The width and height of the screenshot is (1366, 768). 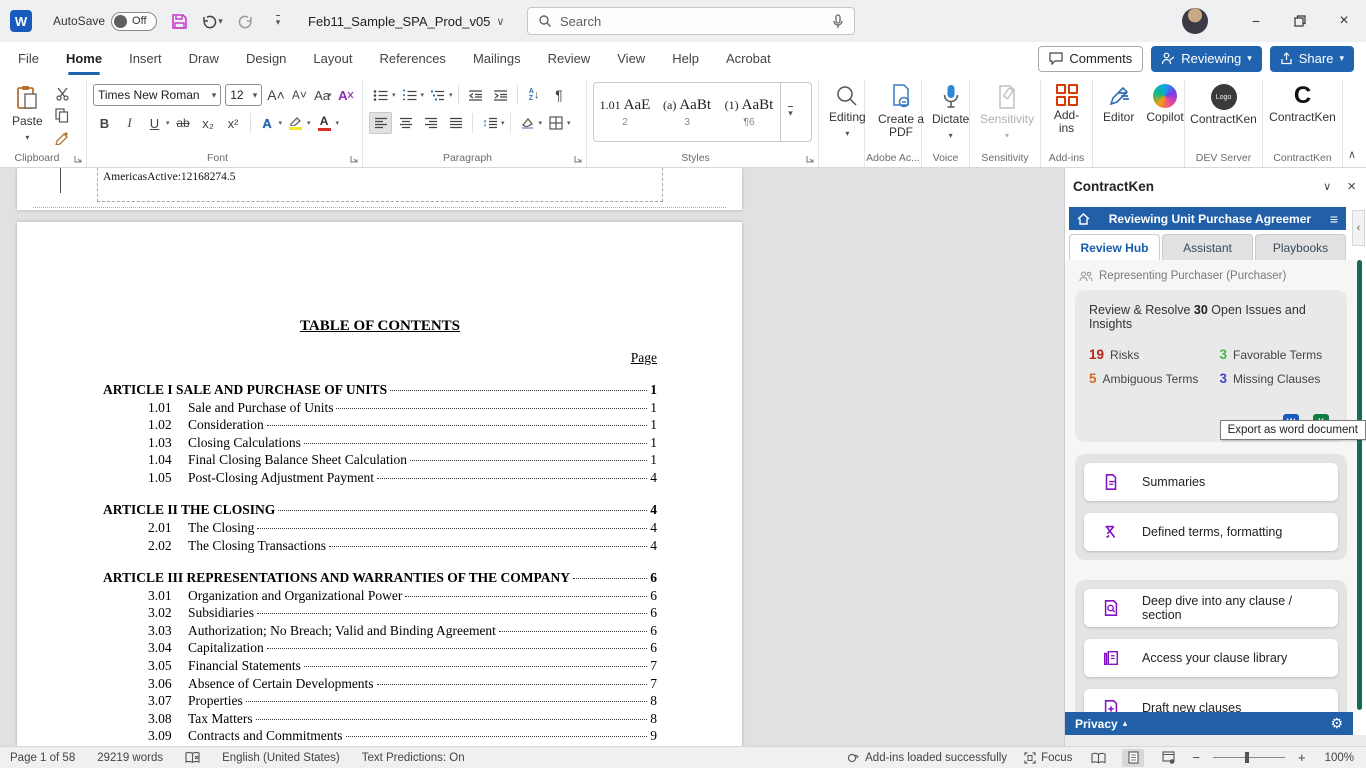 What do you see at coordinates (1211, 482) in the screenshot?
I see `action-summaries: Summaries` at bounding box center [1211, 482].